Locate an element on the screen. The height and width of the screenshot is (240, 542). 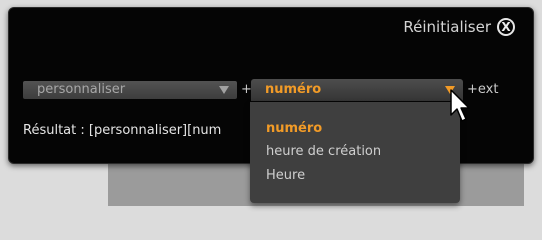
reset-button: Réinitialiser X is located at coordinates (459, 27).